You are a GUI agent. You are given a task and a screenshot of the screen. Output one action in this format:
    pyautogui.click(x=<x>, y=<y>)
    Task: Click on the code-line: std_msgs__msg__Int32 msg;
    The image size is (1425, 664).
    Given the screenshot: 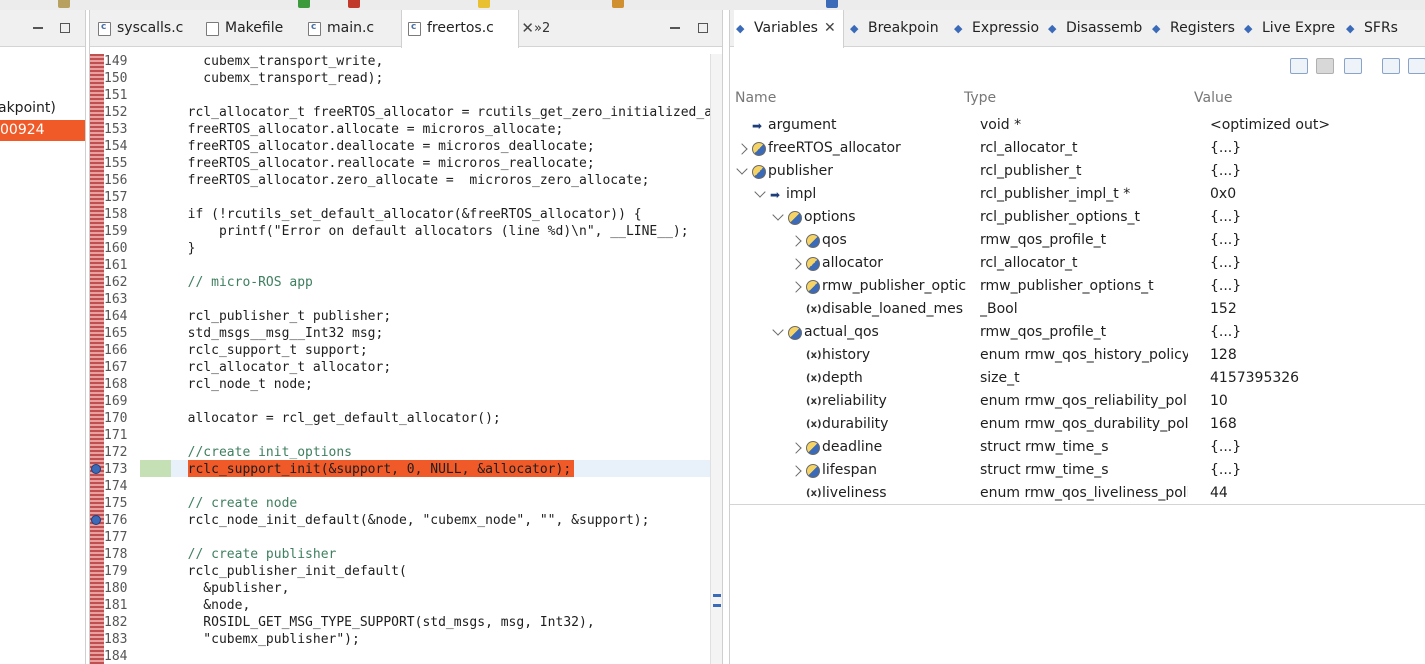 What is the action you would take?
    pyautogui.click(x=278, y=333)
    